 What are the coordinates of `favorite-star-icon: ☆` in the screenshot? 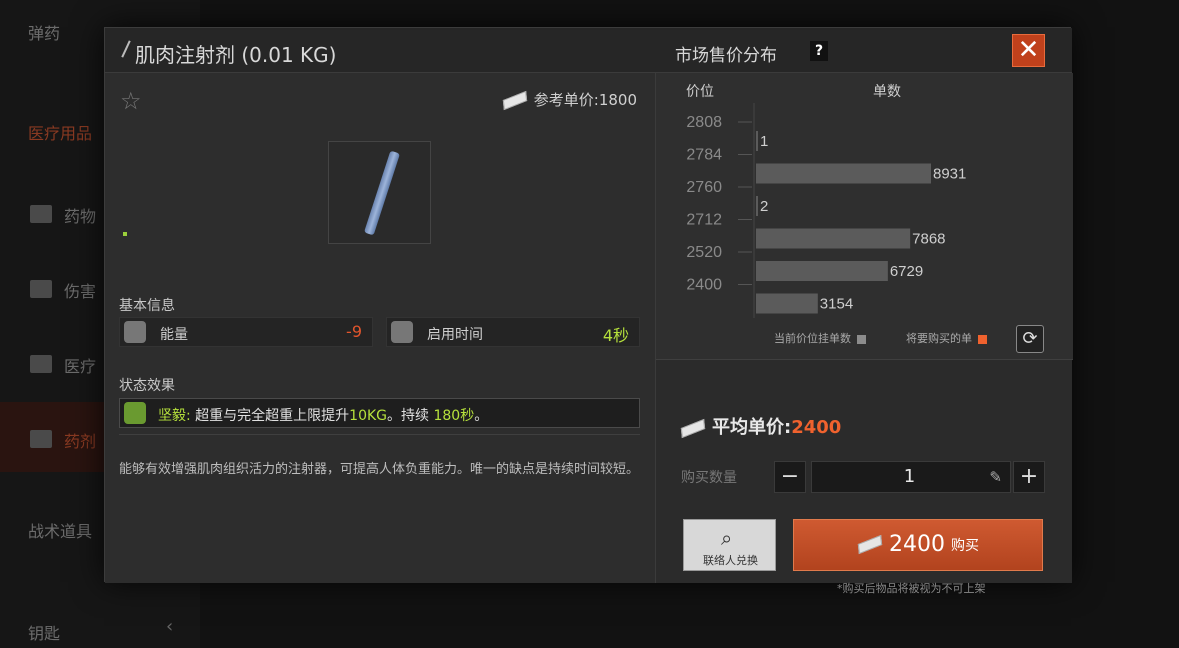 It's located at (131, 101).